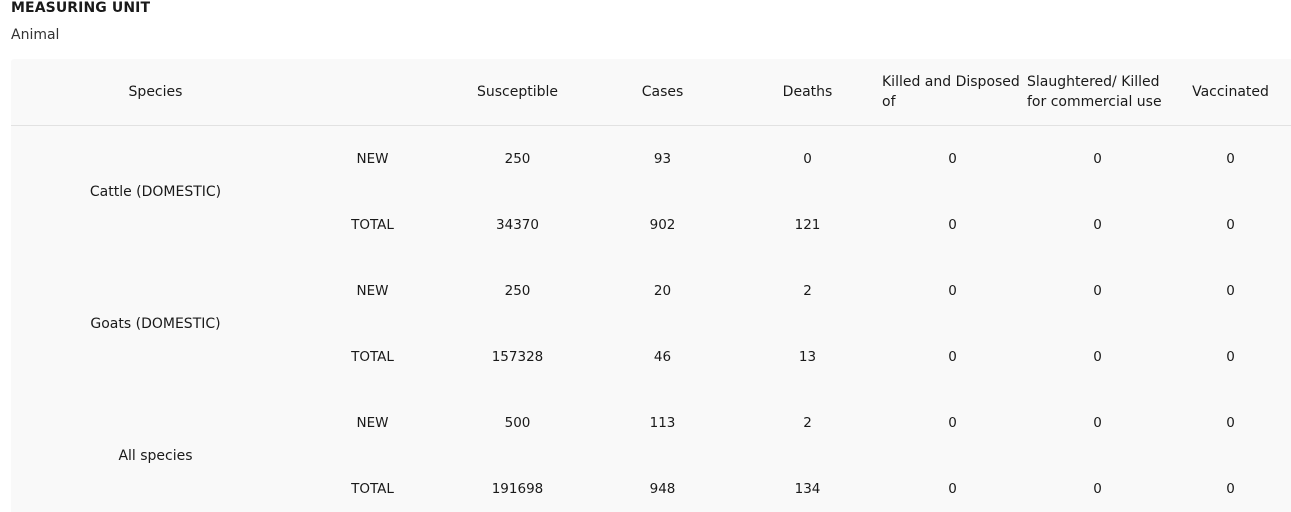  Describe the element at coordinates (662, 92) in the screenshot. I see `header-cases: Cases` at that location.